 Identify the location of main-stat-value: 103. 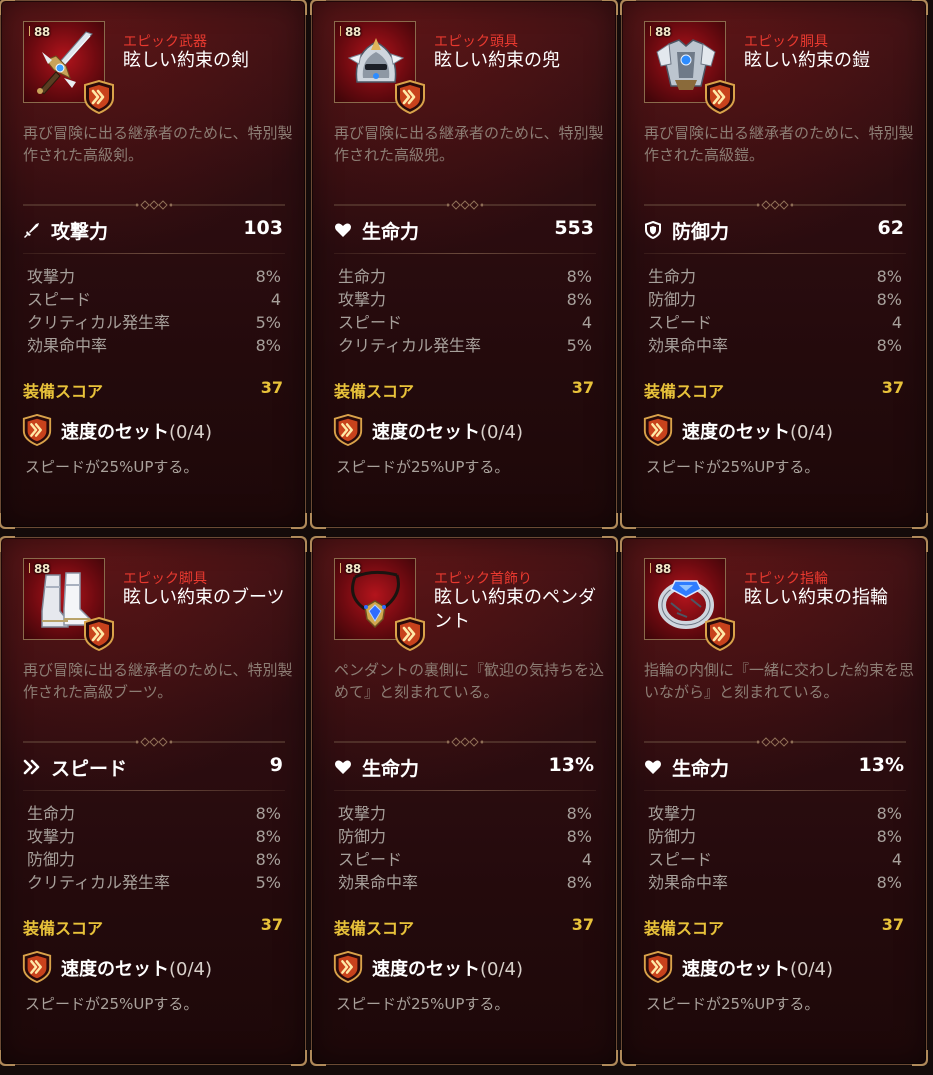
(263, 228).